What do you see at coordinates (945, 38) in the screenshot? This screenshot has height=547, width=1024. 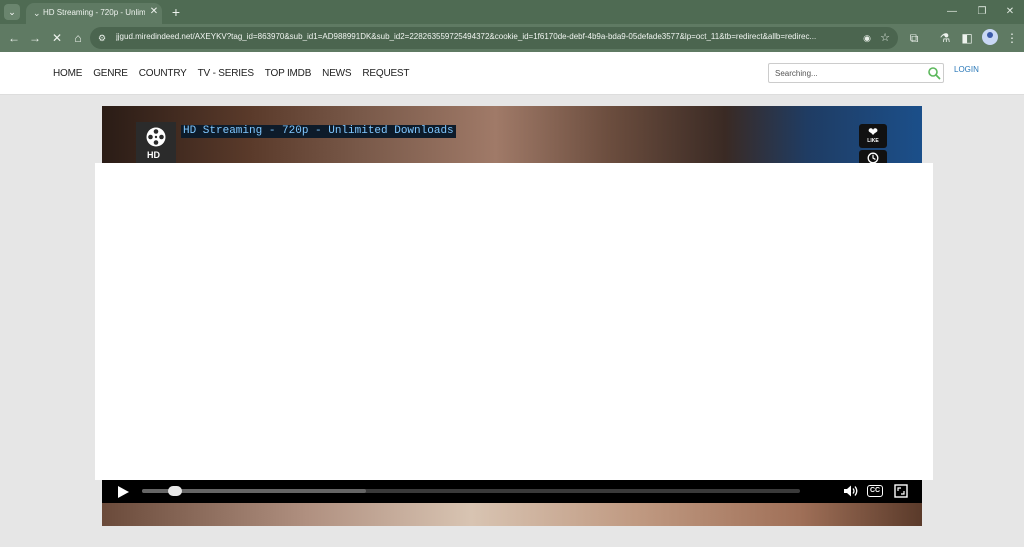 I see `labs-icon: ⚗` at bounding box center [945, 38].